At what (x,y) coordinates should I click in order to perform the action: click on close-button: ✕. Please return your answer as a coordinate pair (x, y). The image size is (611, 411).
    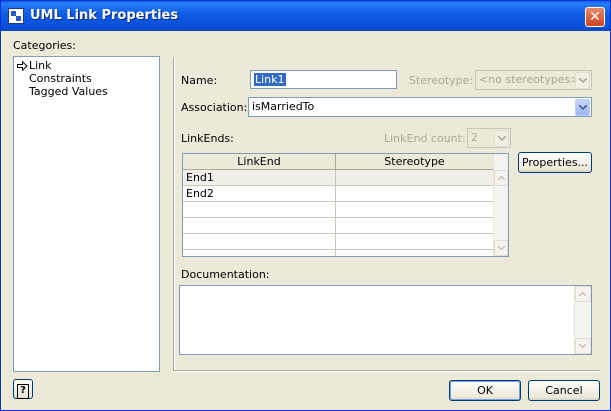
    Looking at the image, I should click on (595, 17).